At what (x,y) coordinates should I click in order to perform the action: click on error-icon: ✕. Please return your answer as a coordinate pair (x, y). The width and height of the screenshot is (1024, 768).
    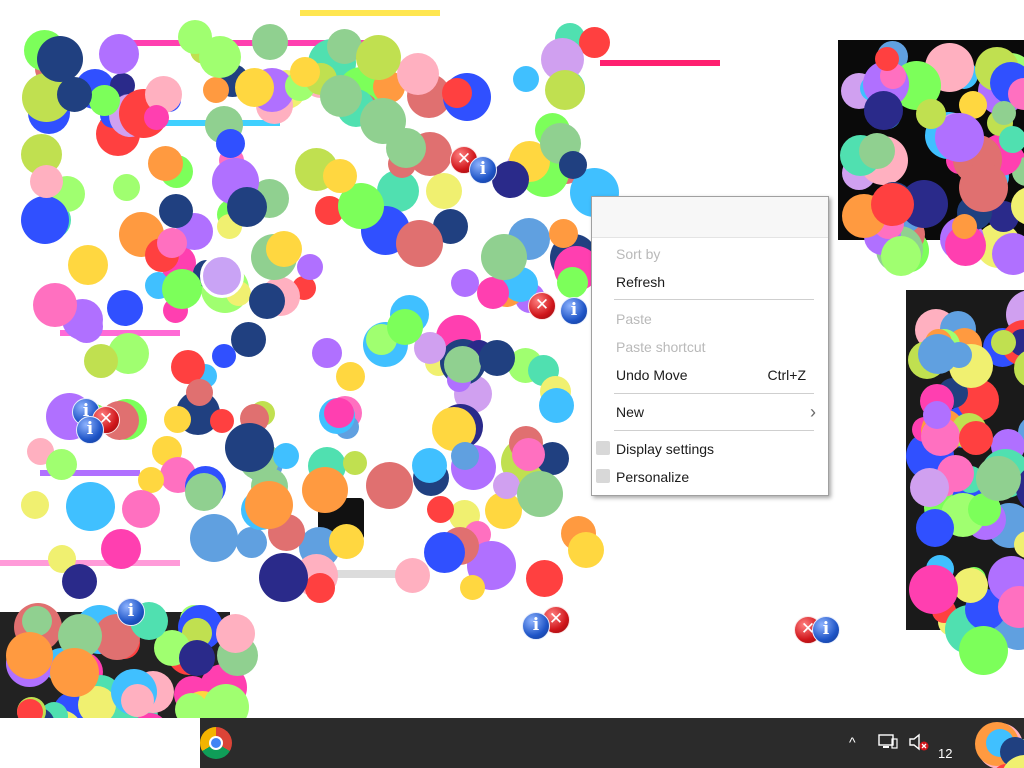
    Looking at the image, I should click on (542, 306).